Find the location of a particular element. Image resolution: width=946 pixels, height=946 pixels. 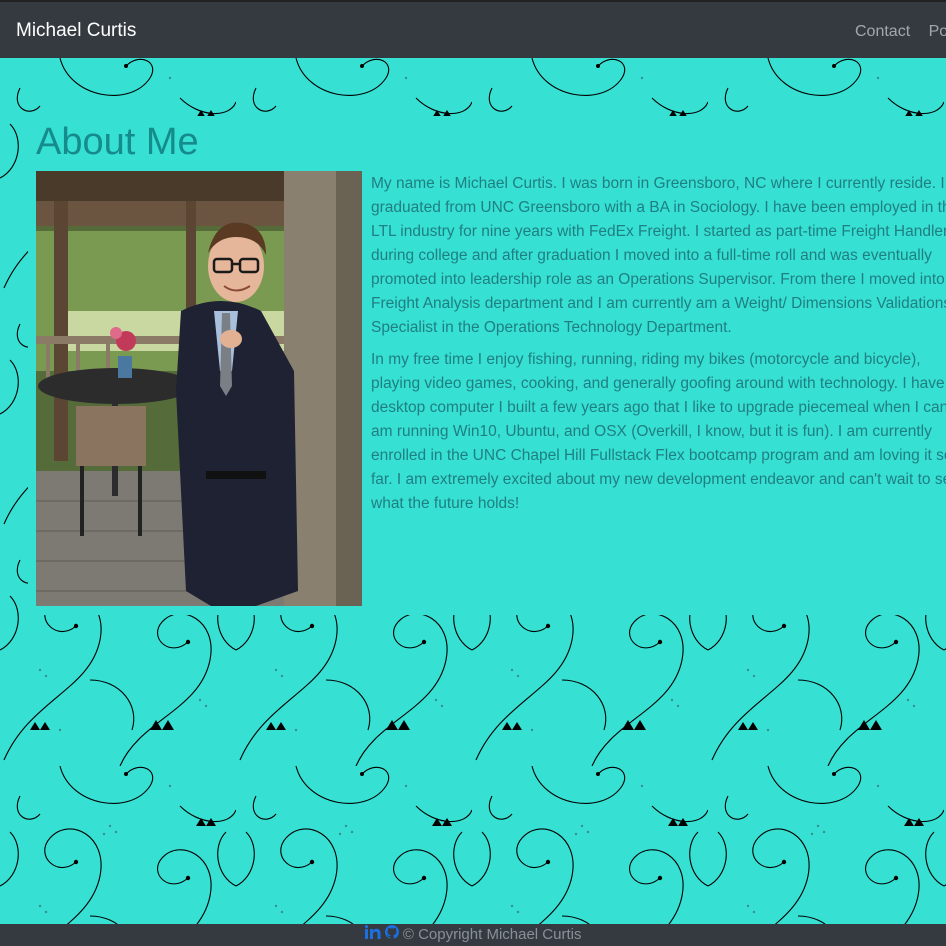

github-icon is located at coordinates (391, 935).